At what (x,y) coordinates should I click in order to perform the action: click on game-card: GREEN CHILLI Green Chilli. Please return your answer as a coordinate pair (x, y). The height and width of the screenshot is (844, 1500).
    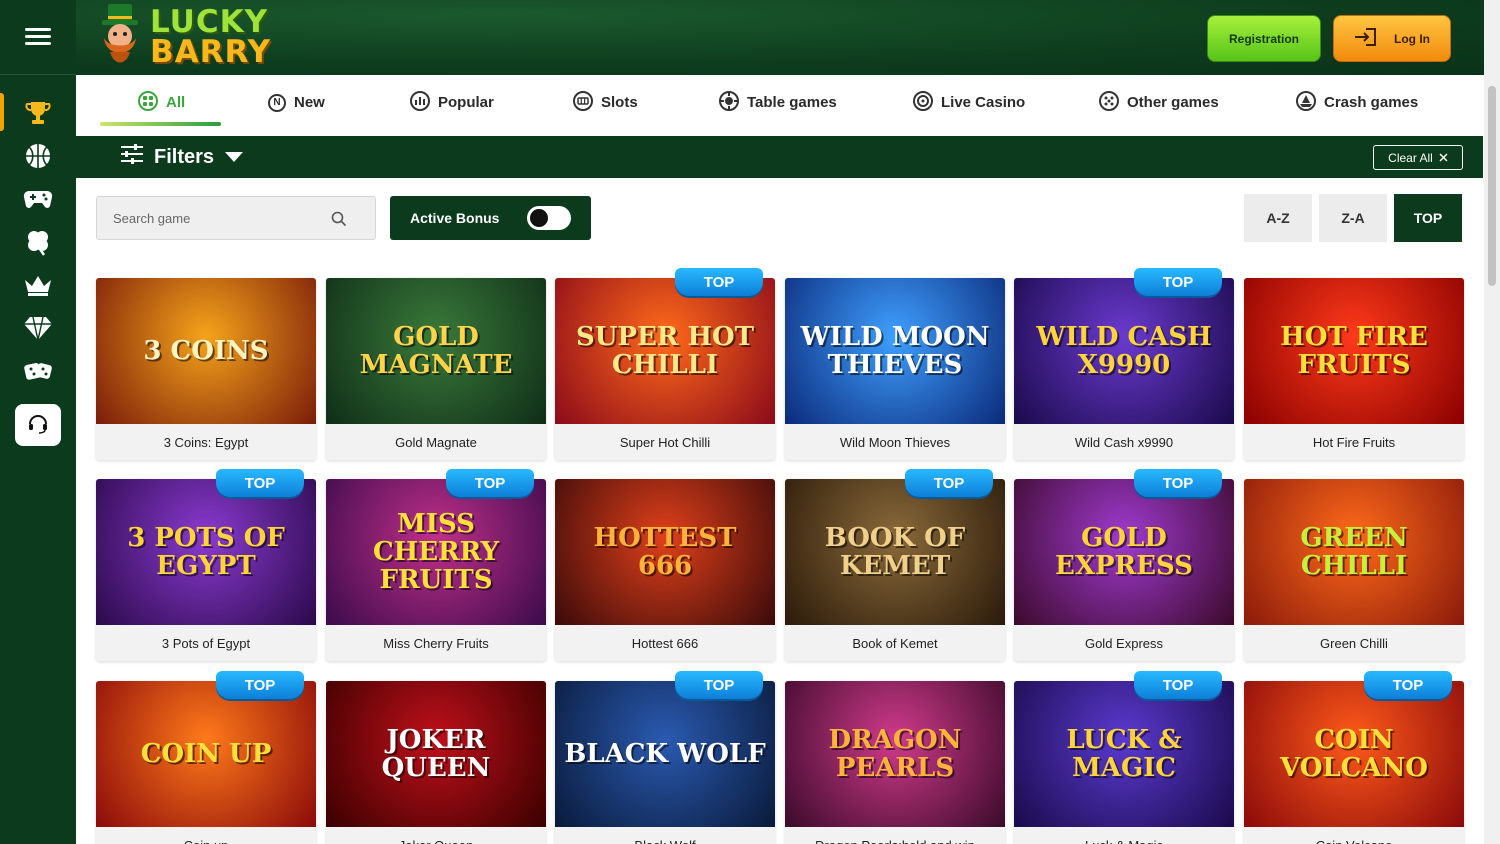
    Looking at the image, I should click on (1354, 570).